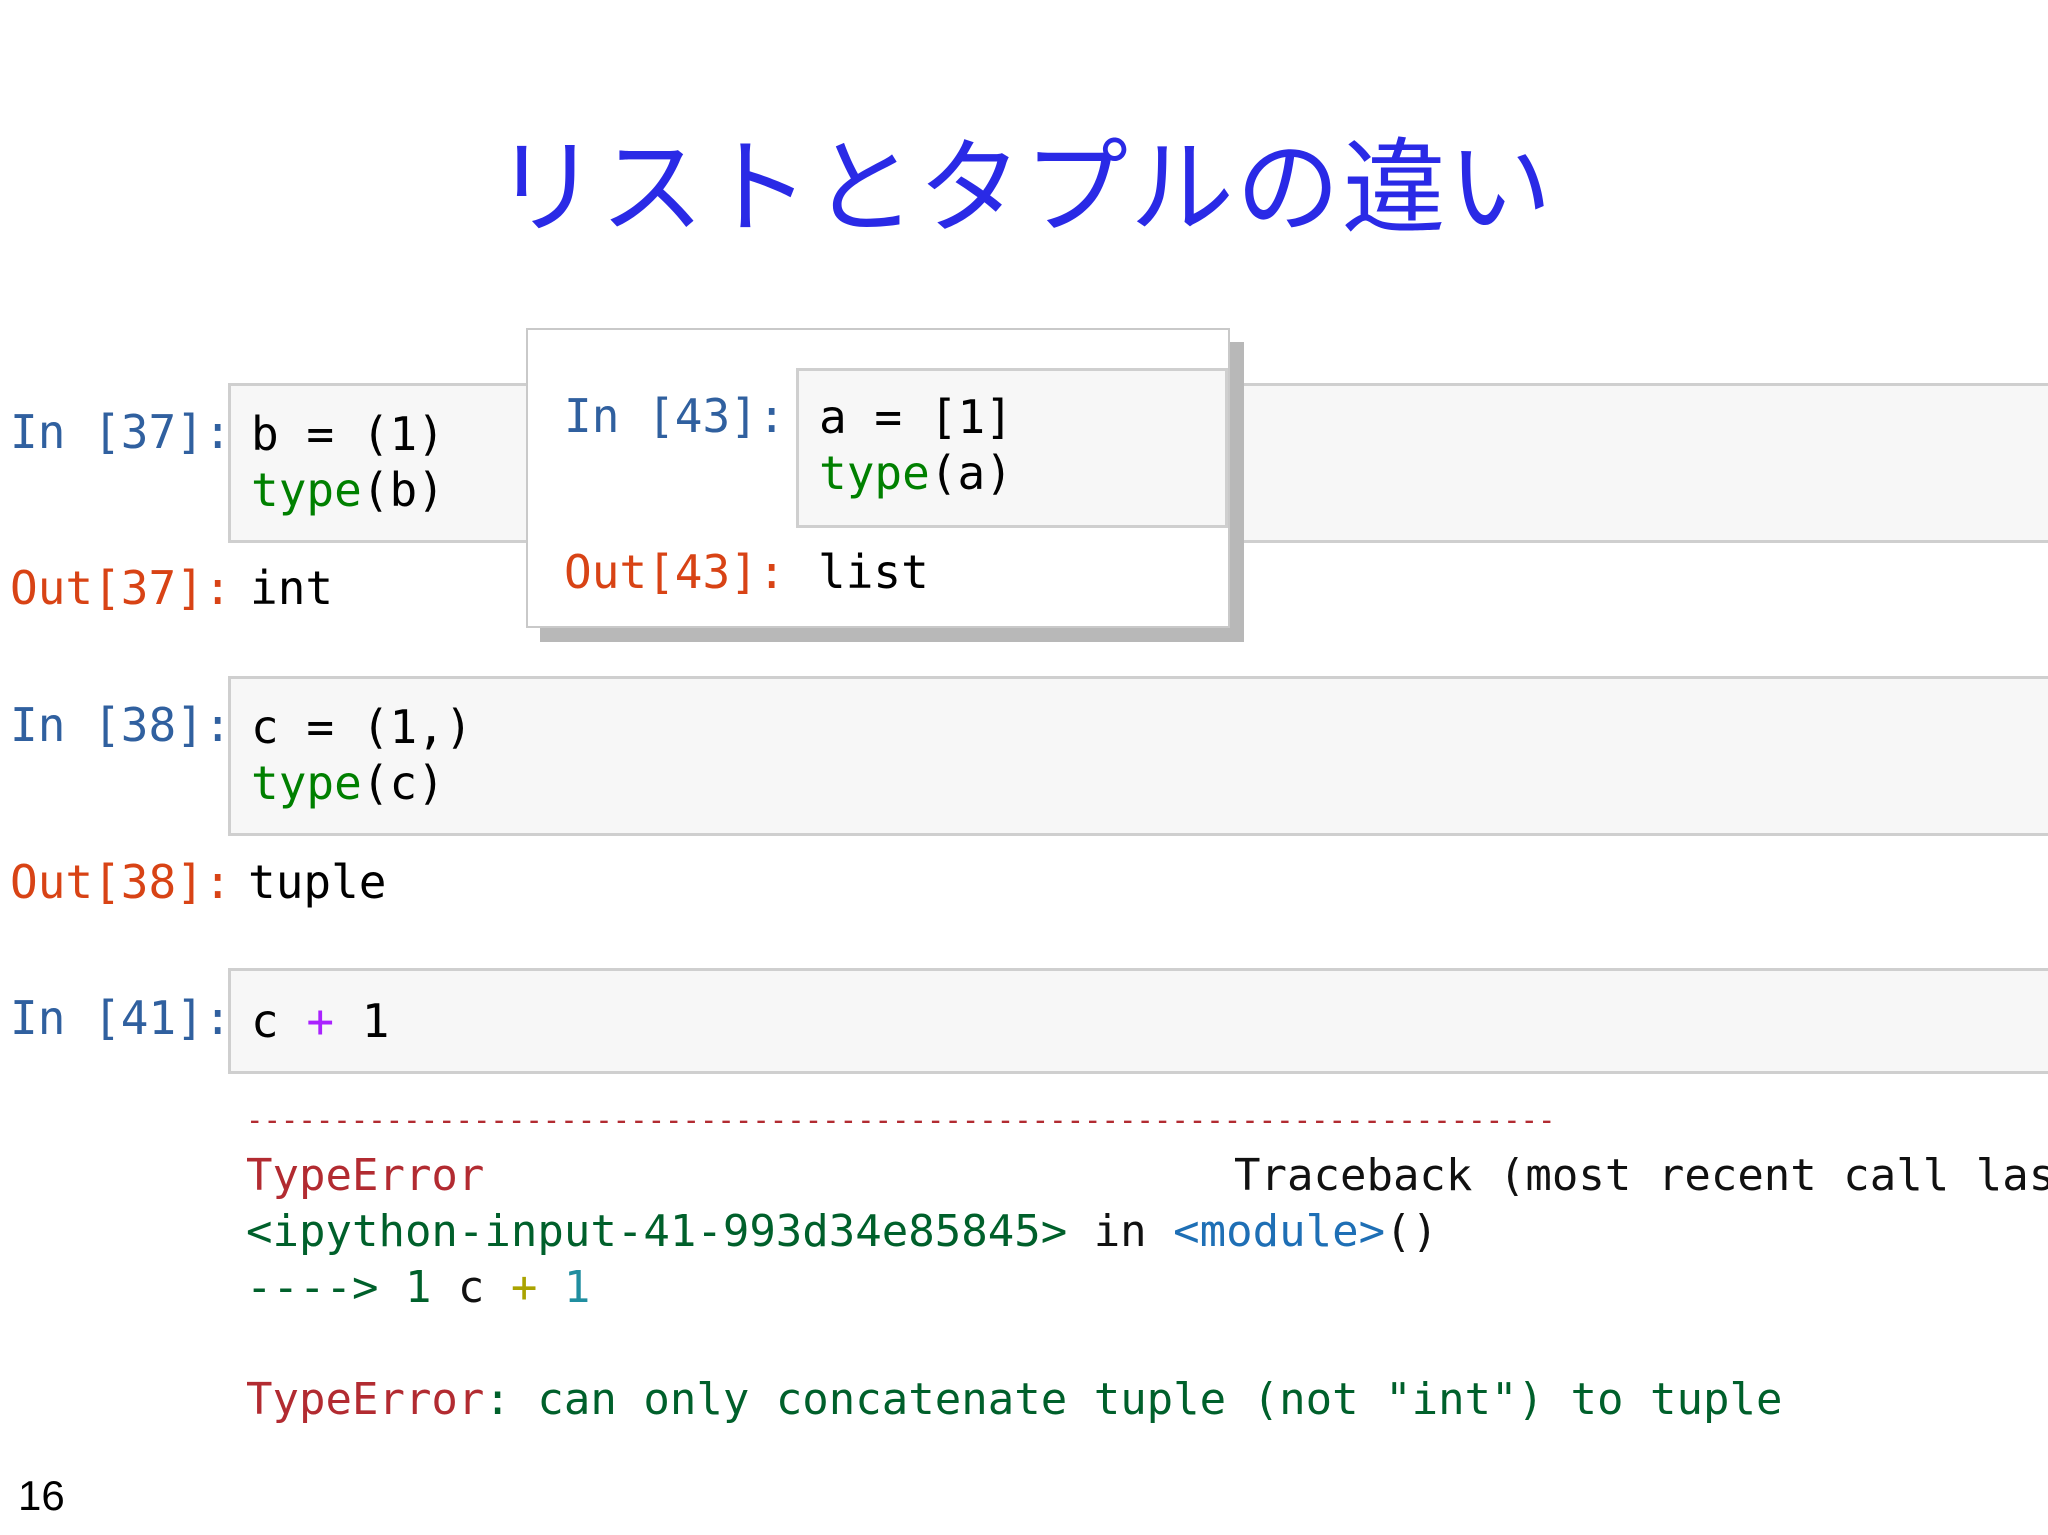 The image size is (2048, 1535). Describe the element at coordinates (403, 783) in the screenshot. I see `type-args: (c)` at that location.